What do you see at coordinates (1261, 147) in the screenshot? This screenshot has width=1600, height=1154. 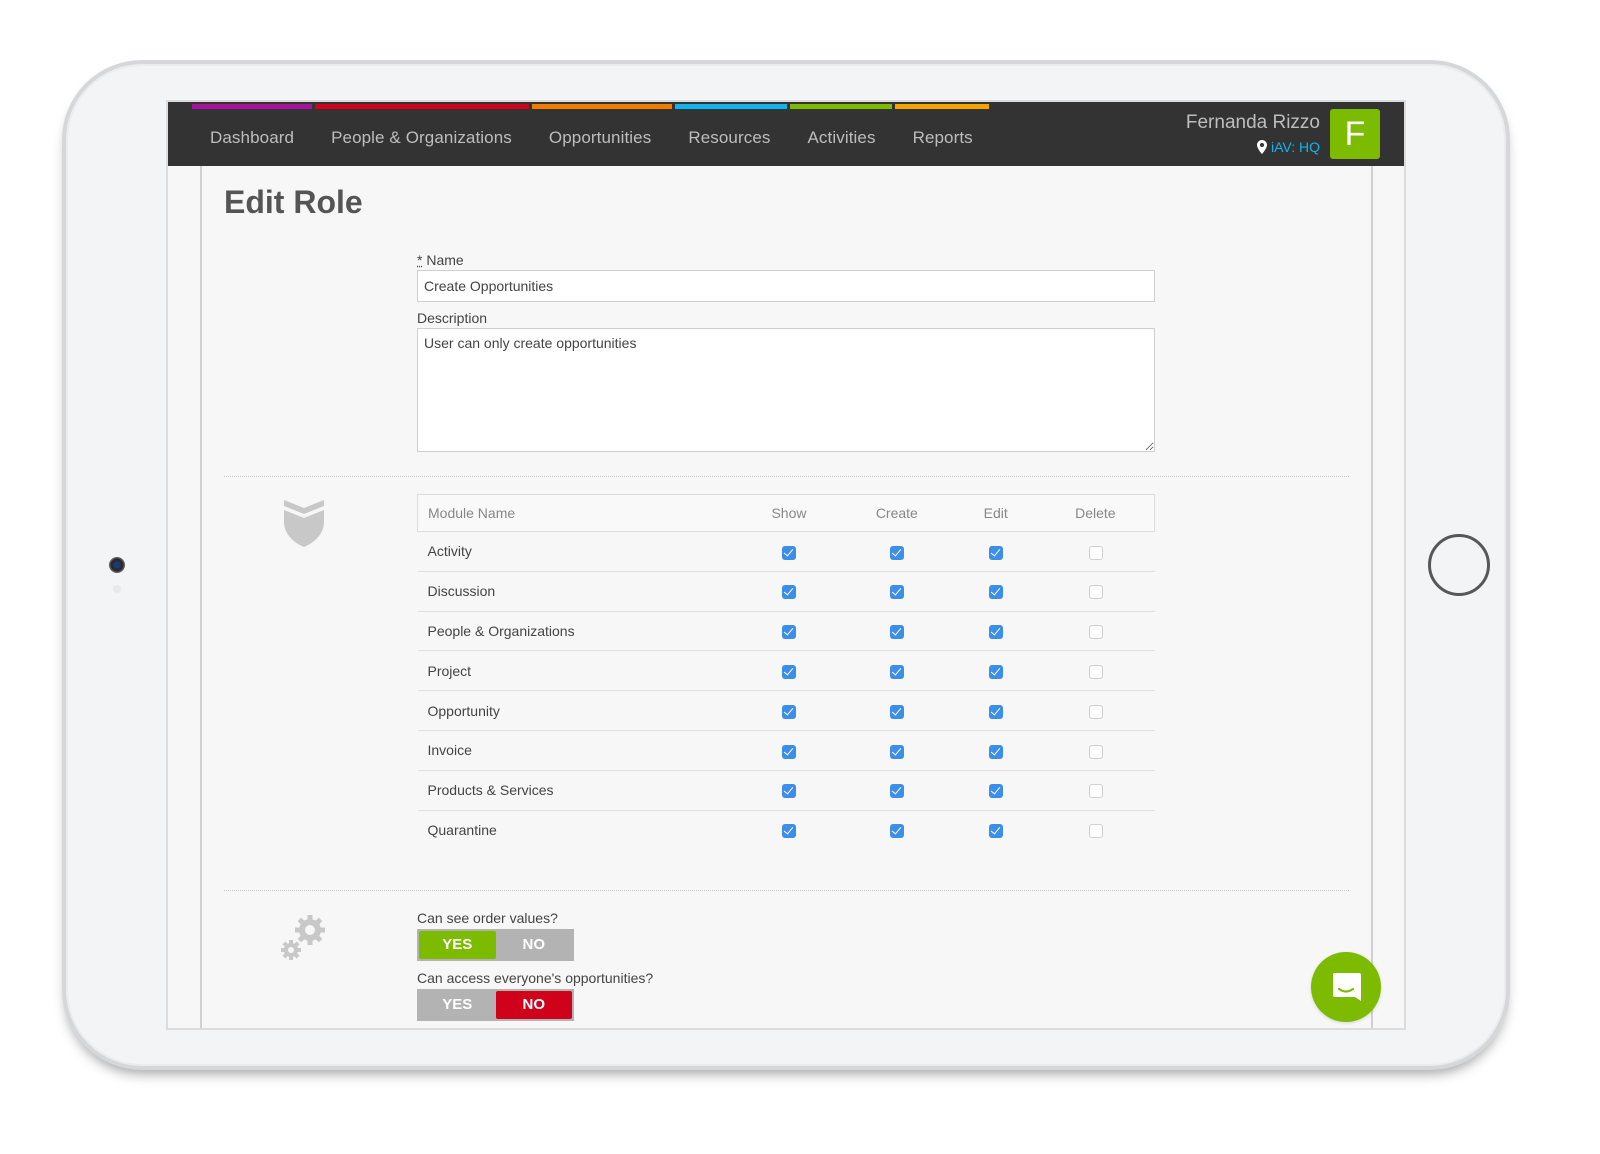 I see `map-pin-icon` at bounding box center [1261, 147].